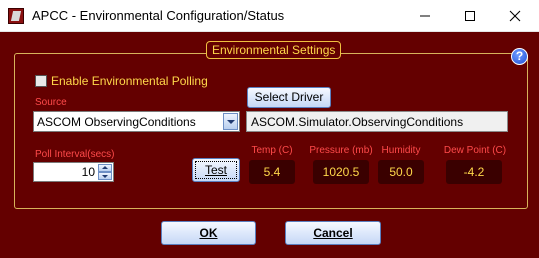 This screenshot has width=539, height=258. Describe the element at coordinates (16, 16) in the screenshot. I see `app-icon` at that location.